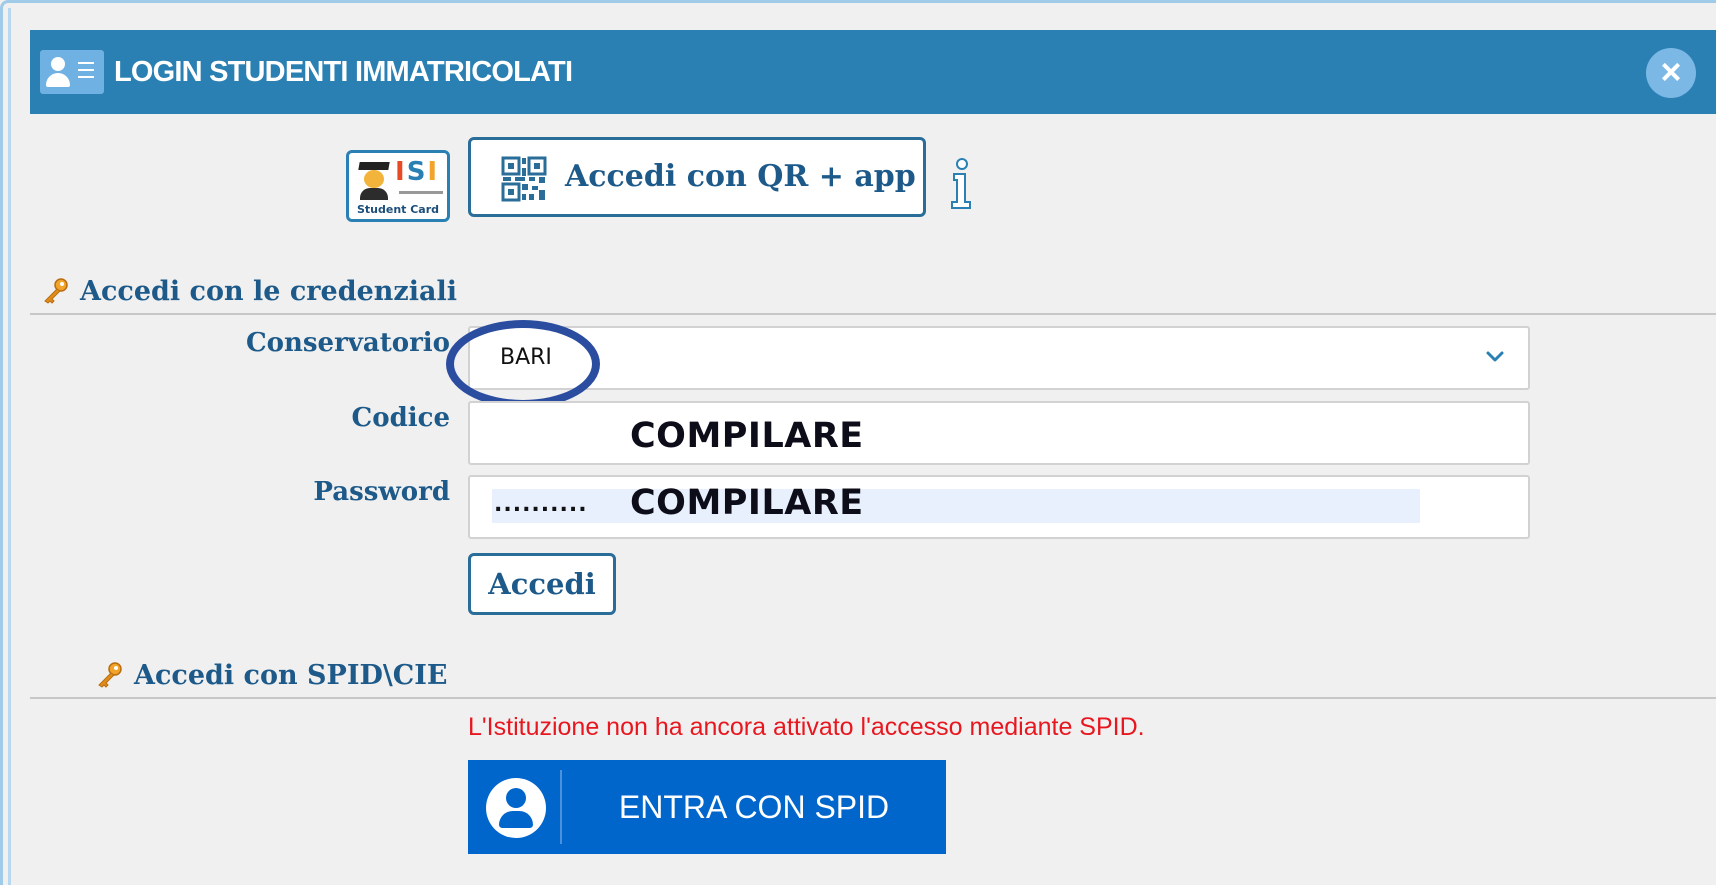 The width and height of the screenshot is (1716, 885). I want to click on user-card-icon, so click(72, 72).